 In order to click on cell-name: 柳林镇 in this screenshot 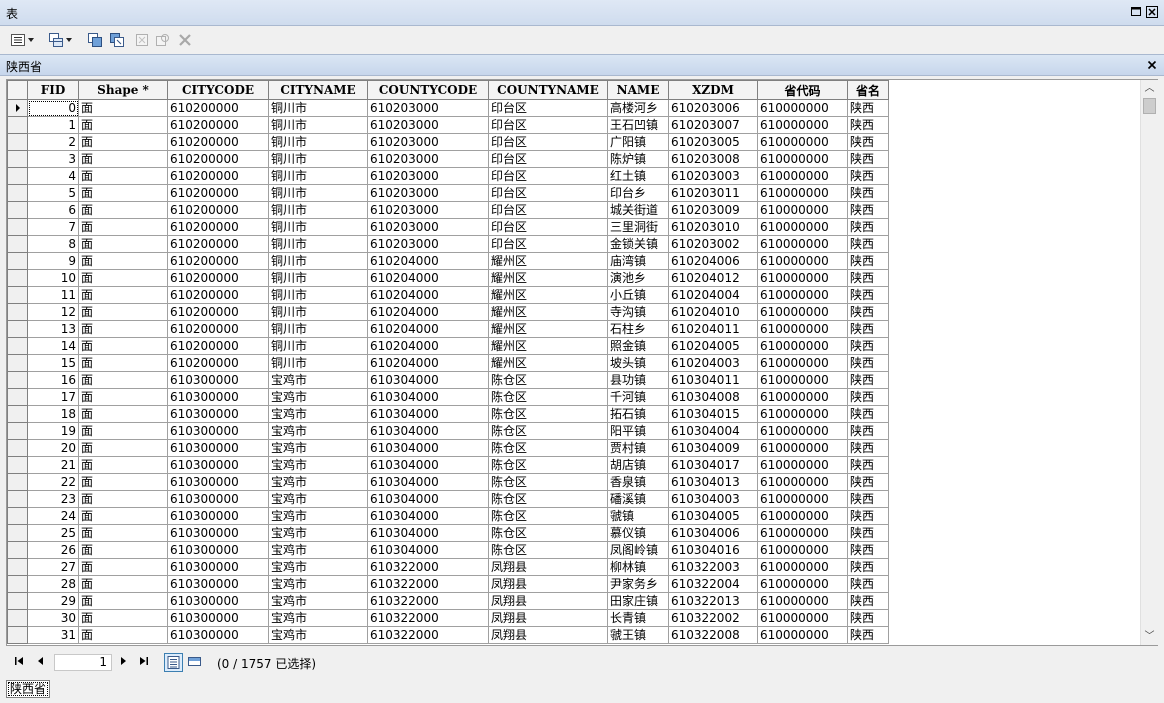, I will do `click(638, 567)`.